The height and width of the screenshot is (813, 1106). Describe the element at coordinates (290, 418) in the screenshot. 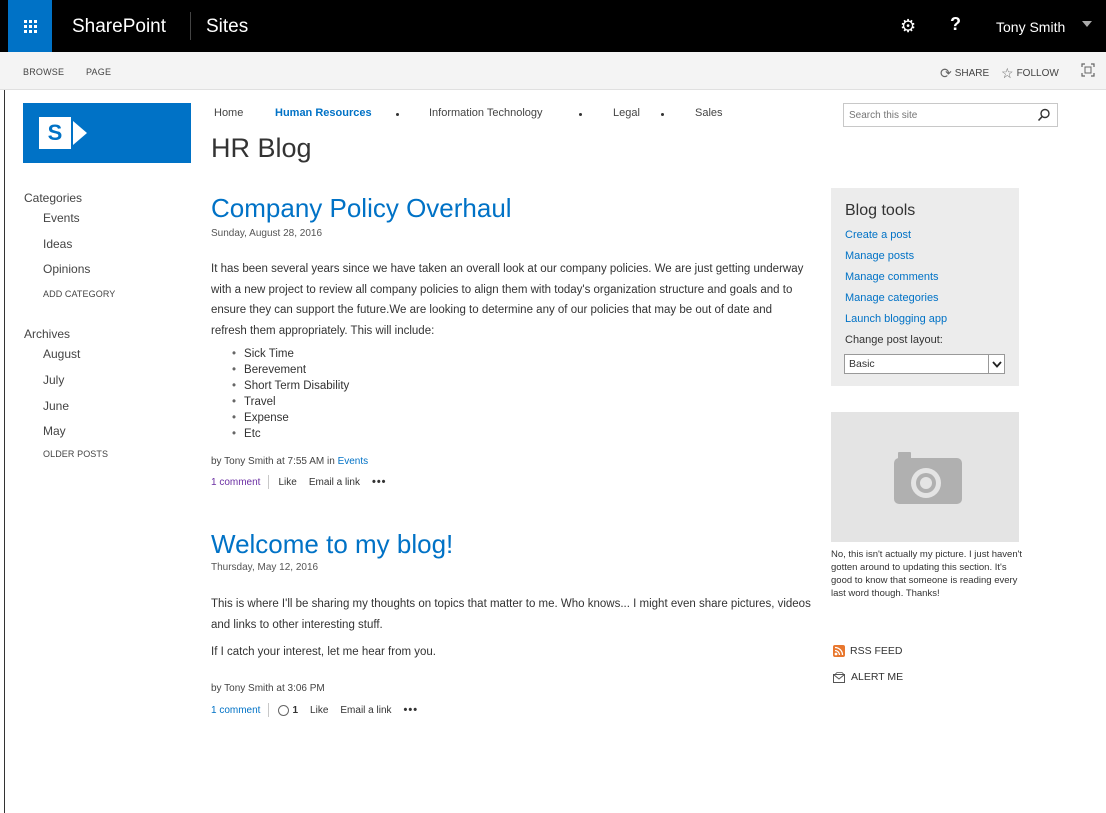

I see `list-item: Expense` at that location.